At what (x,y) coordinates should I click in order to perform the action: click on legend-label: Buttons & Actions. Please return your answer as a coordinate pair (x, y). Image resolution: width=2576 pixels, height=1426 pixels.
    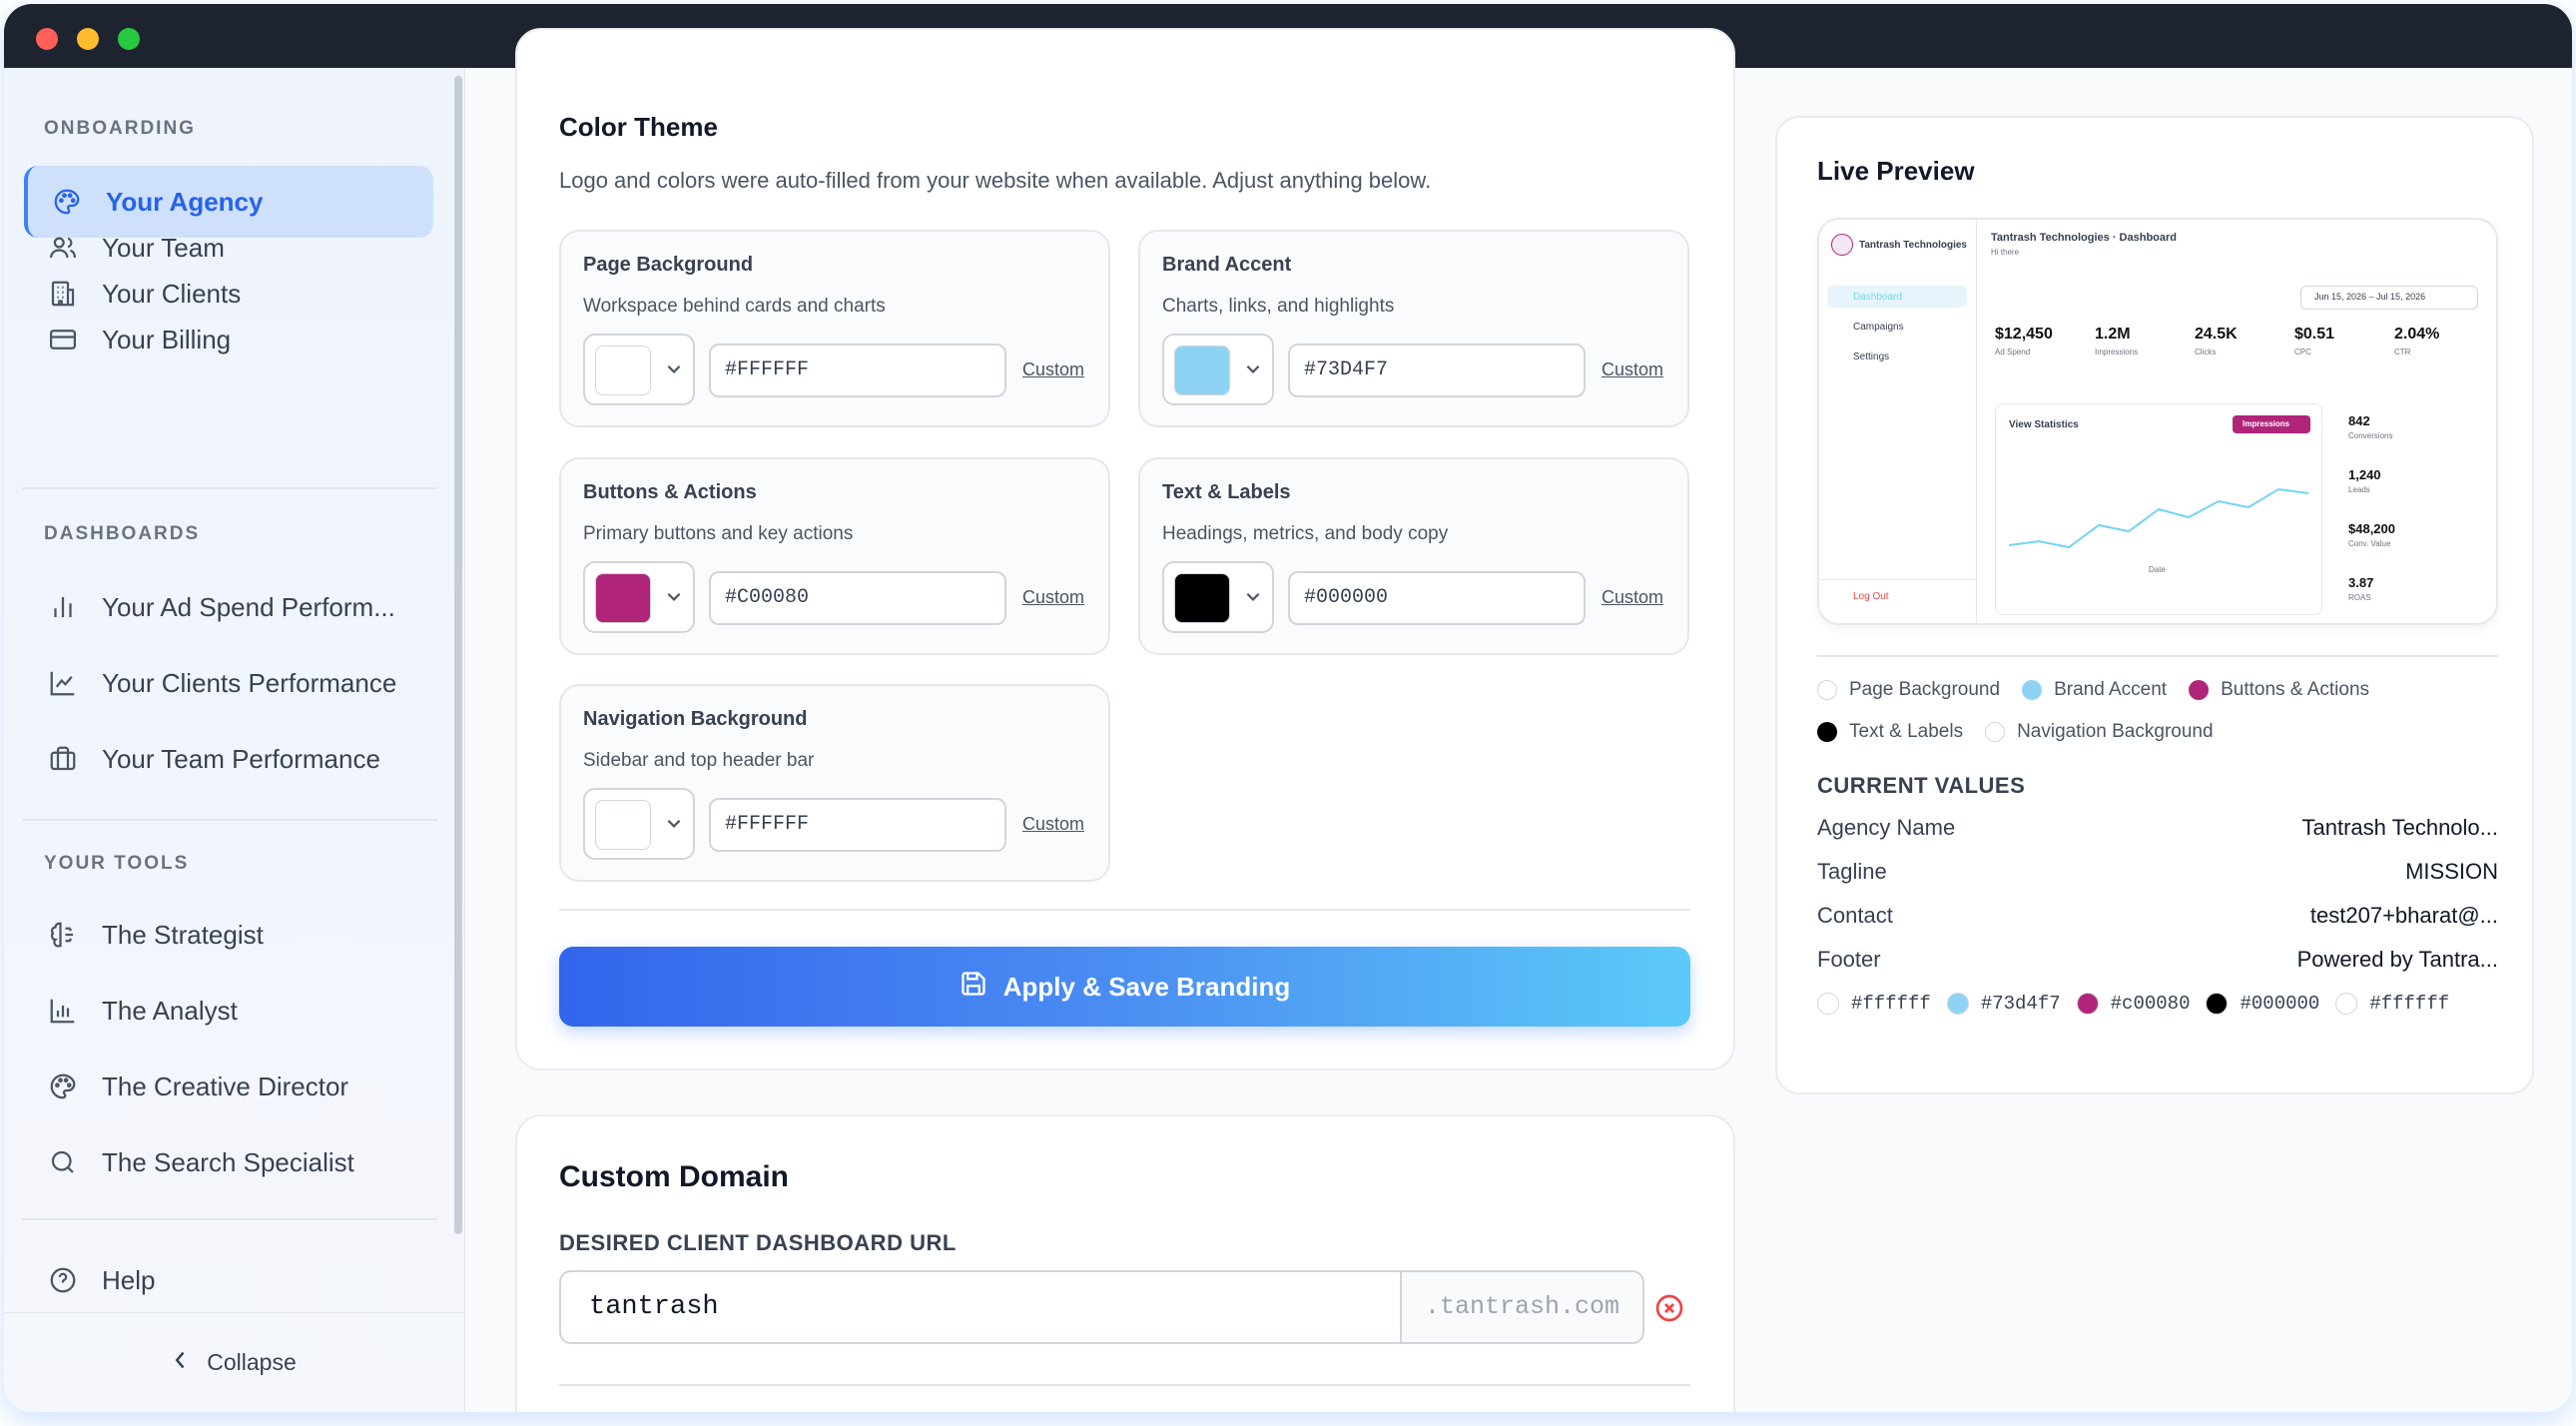
    Looking at the image, I should click on (2295, 690).